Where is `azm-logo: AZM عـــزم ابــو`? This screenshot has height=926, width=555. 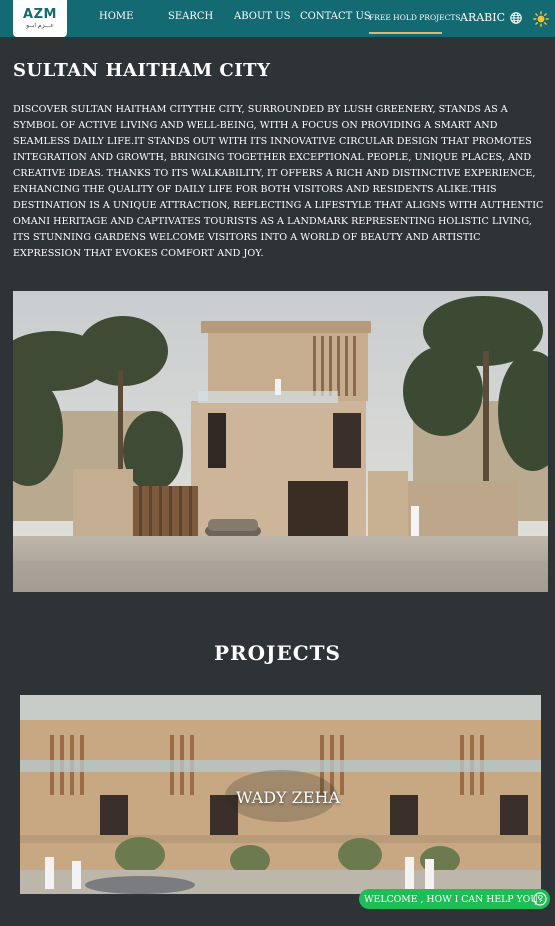
azm-logo: AZM عـــزم ابــو is located at coordinates (40, 18).